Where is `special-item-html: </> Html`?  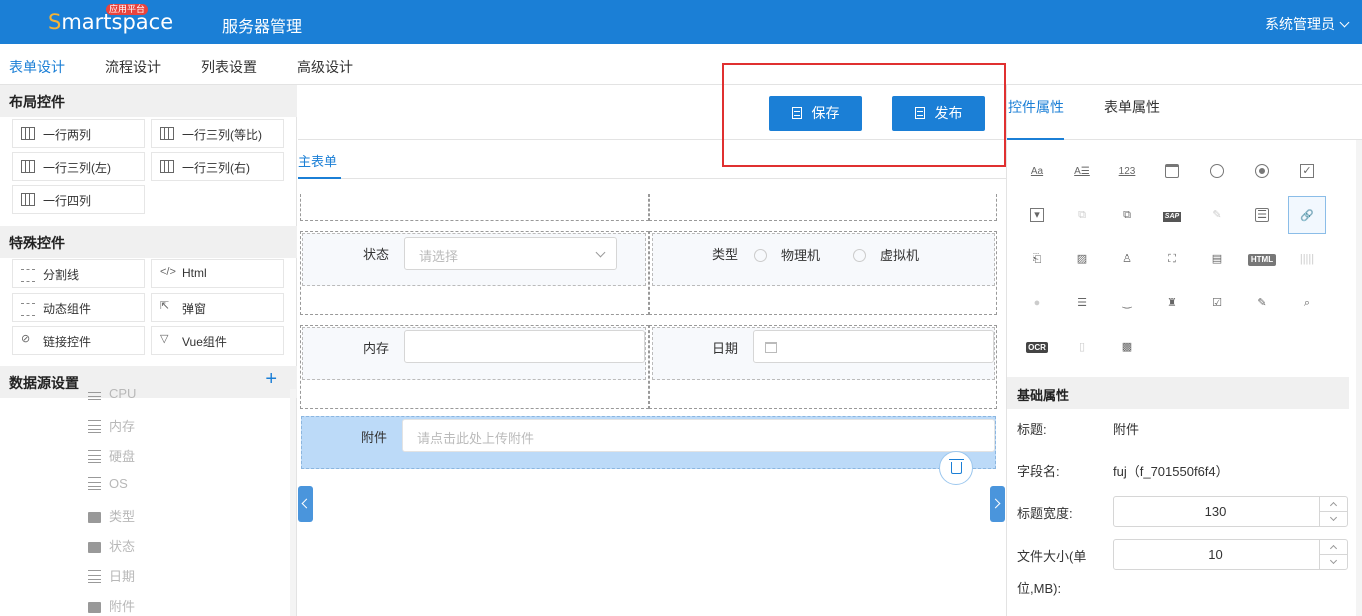
special-item-html: </> Html is located at coordinates (217, 273).